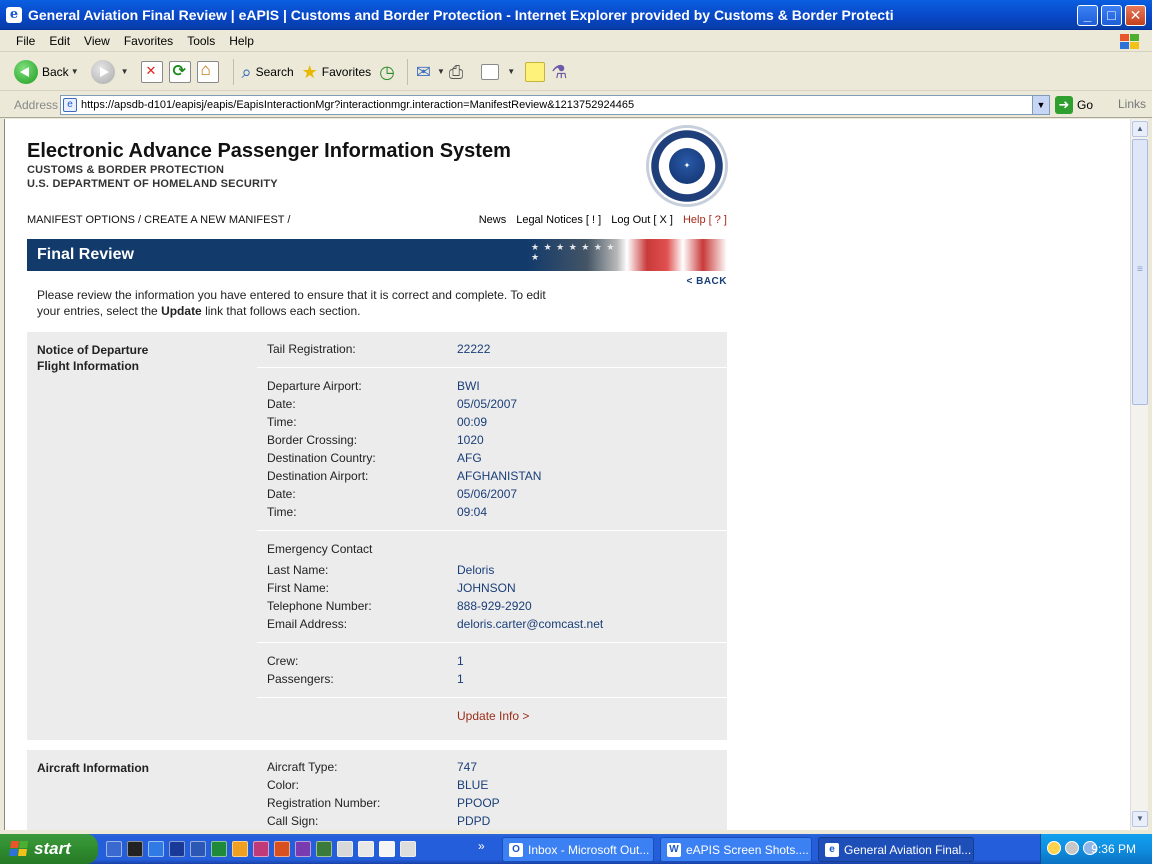  What do you see at coordinates (268, 72) in the screenshot?
I see `search-button: ⌕ Search` at bounding box center [268, 72].